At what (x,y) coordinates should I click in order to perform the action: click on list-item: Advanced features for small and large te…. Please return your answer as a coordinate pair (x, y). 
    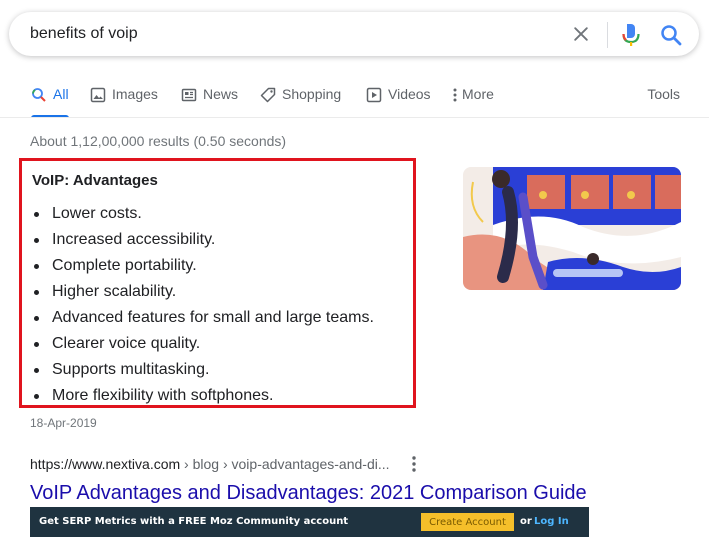
    Looking at the image, I should click on (203, 321).